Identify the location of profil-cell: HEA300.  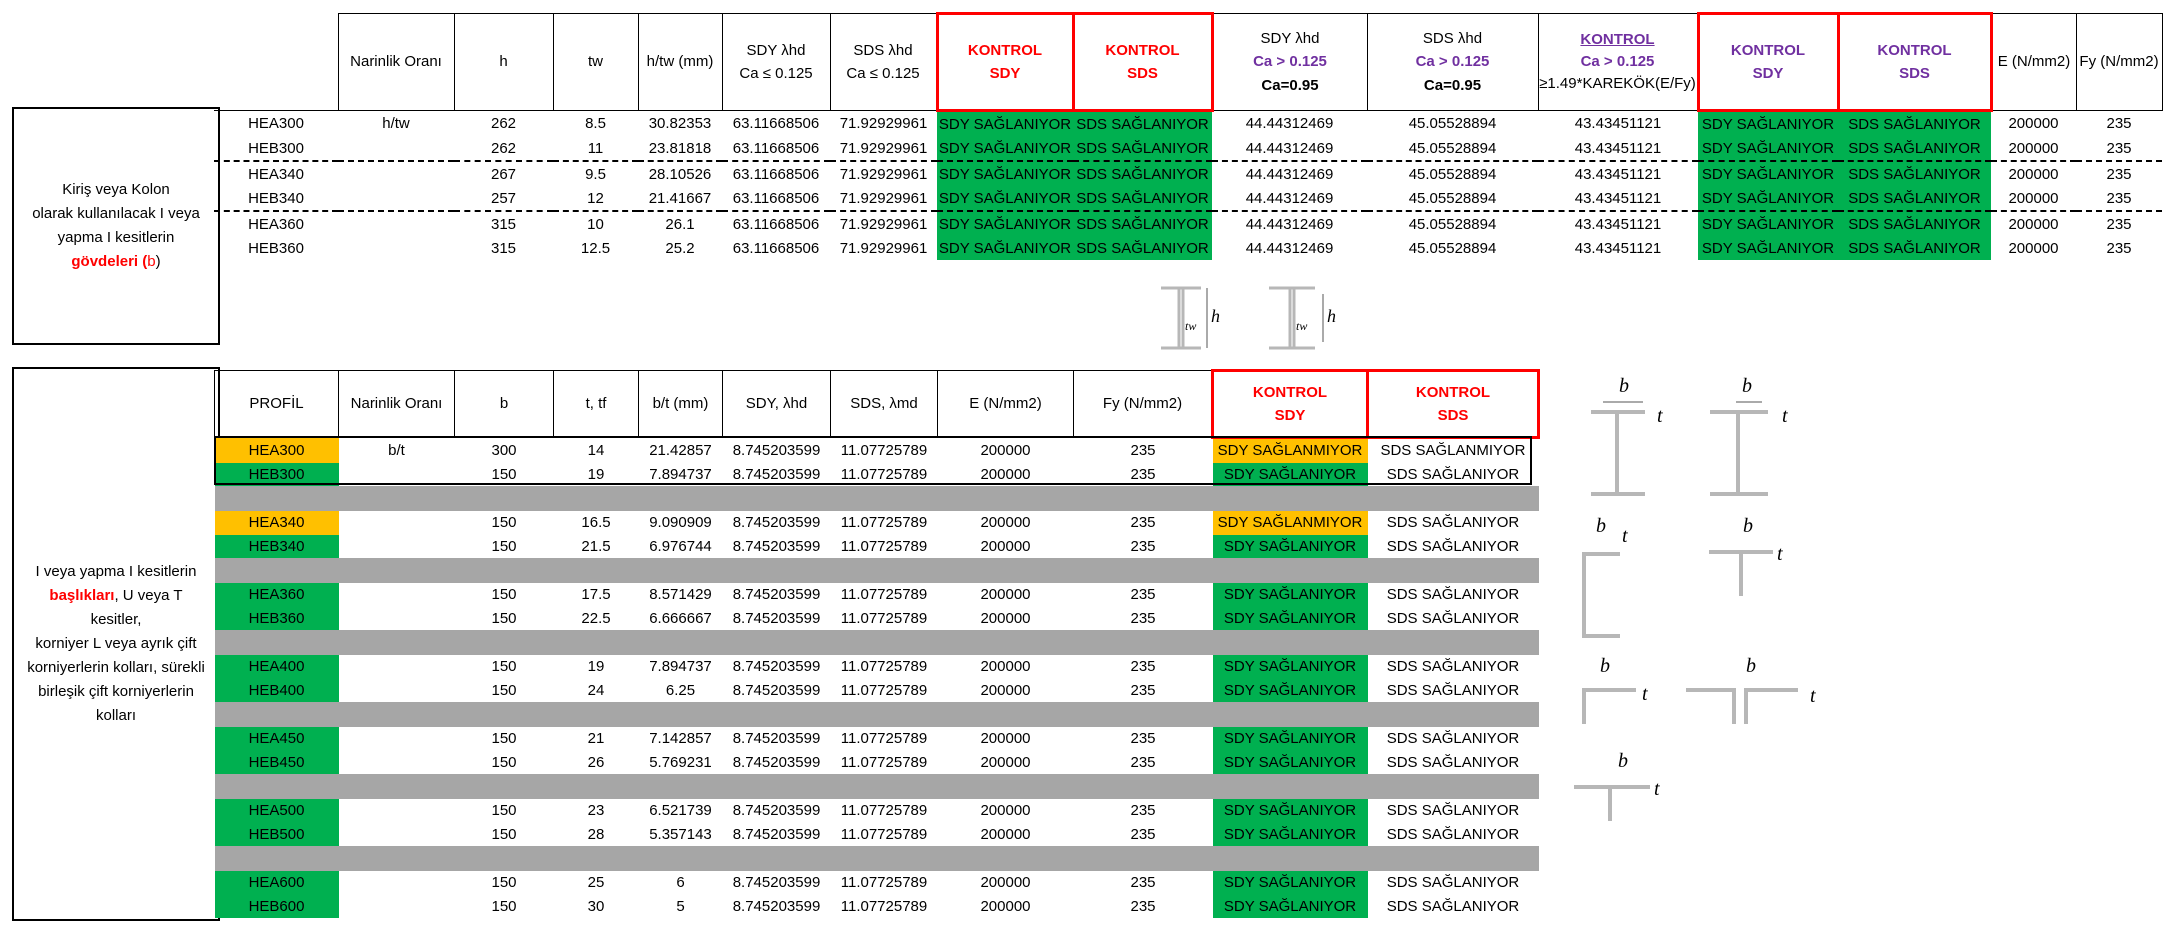
(276, 123).